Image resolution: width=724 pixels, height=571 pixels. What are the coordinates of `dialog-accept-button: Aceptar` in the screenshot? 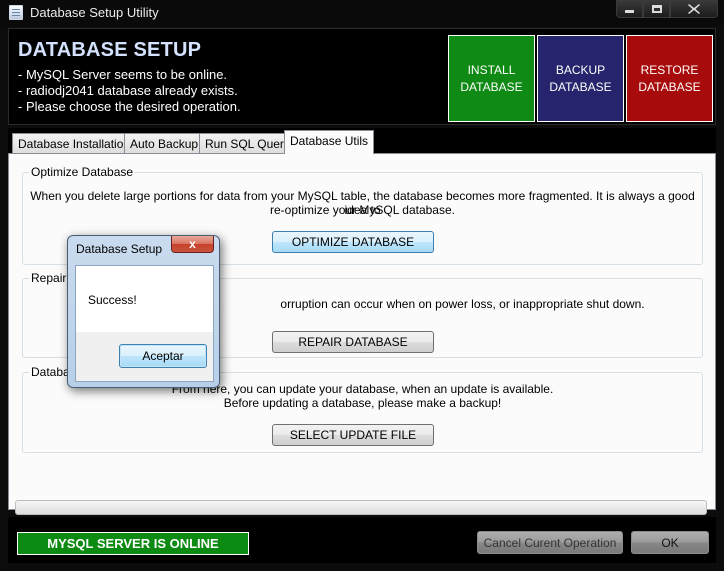 It's located at (163, 356).